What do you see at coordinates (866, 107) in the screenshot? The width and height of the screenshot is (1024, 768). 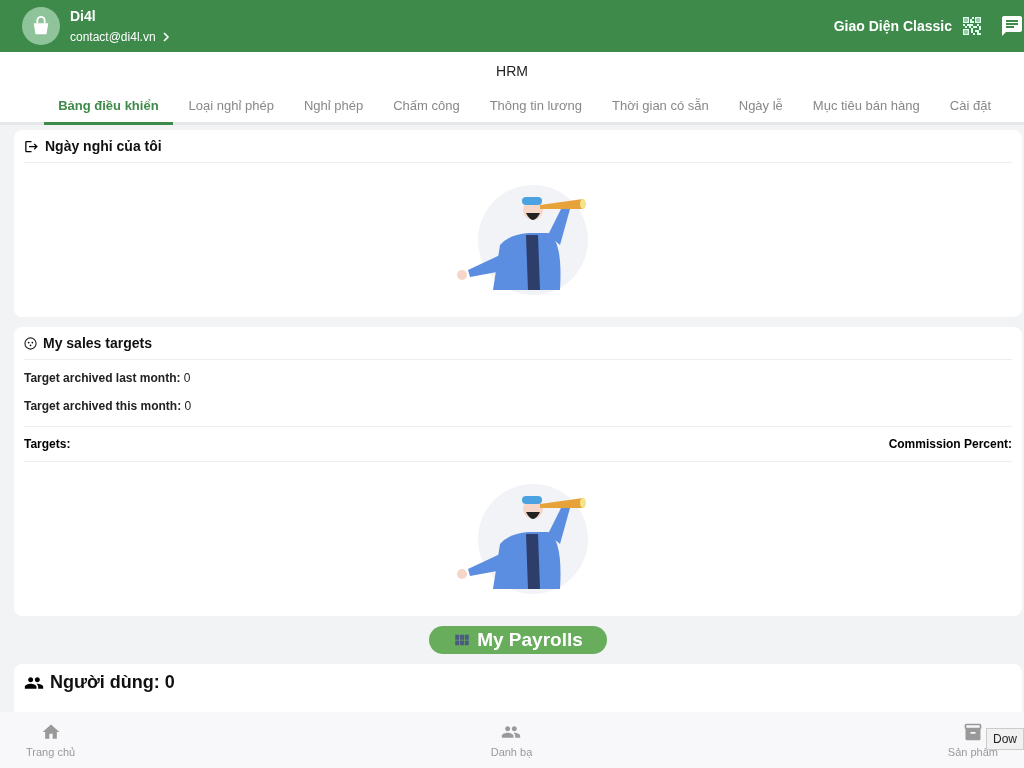 I see `tab: Mục tiêu bán hàng` at bounding box center [866, 107].